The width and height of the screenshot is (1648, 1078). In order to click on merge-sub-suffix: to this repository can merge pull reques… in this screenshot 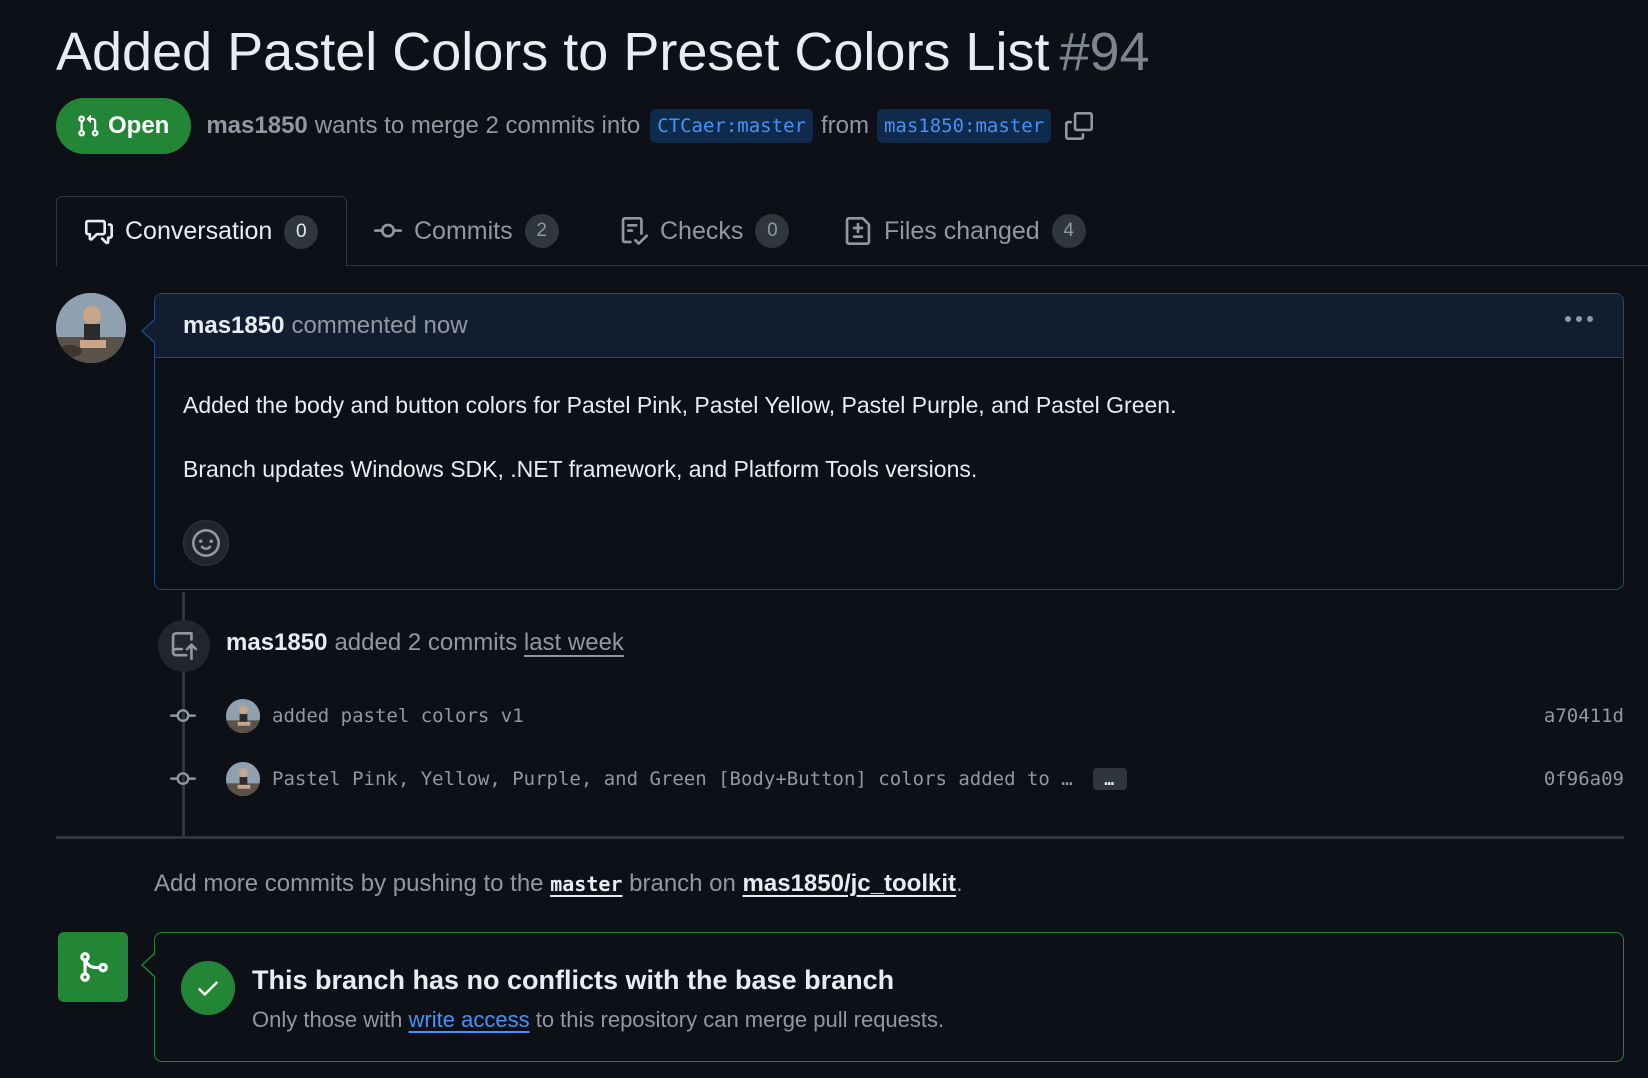, I will do `click(740, 1019)`.